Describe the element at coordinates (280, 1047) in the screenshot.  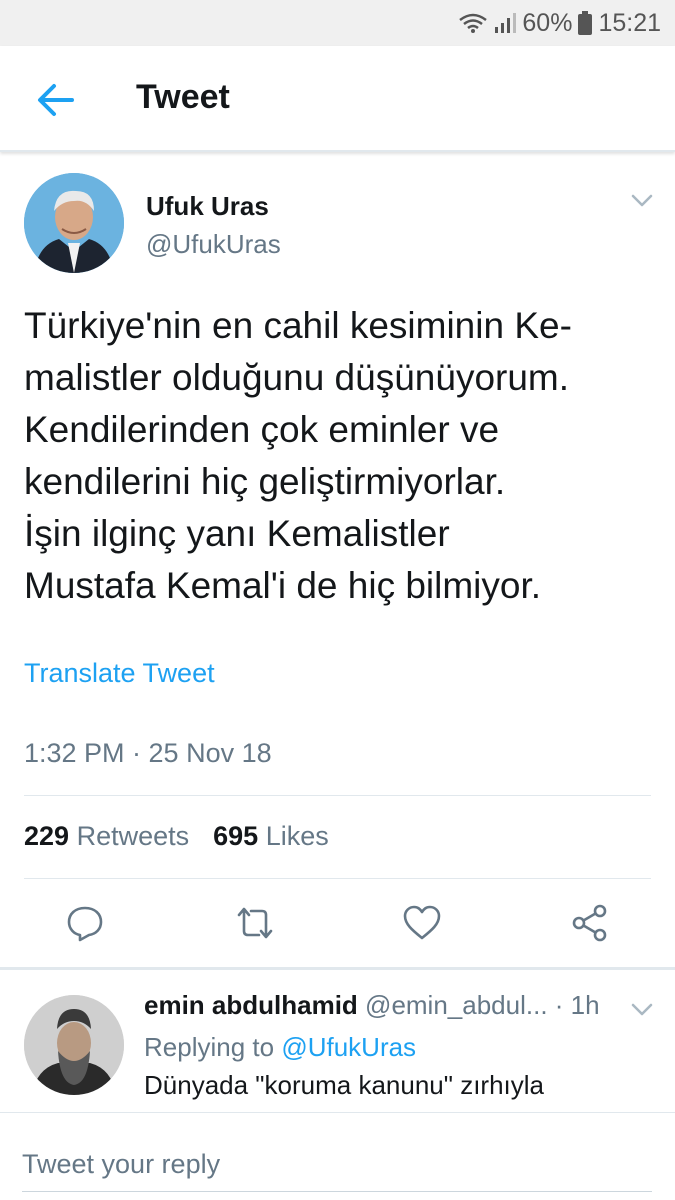
I see `replying-to: Replying to @UfukUras` at that location.